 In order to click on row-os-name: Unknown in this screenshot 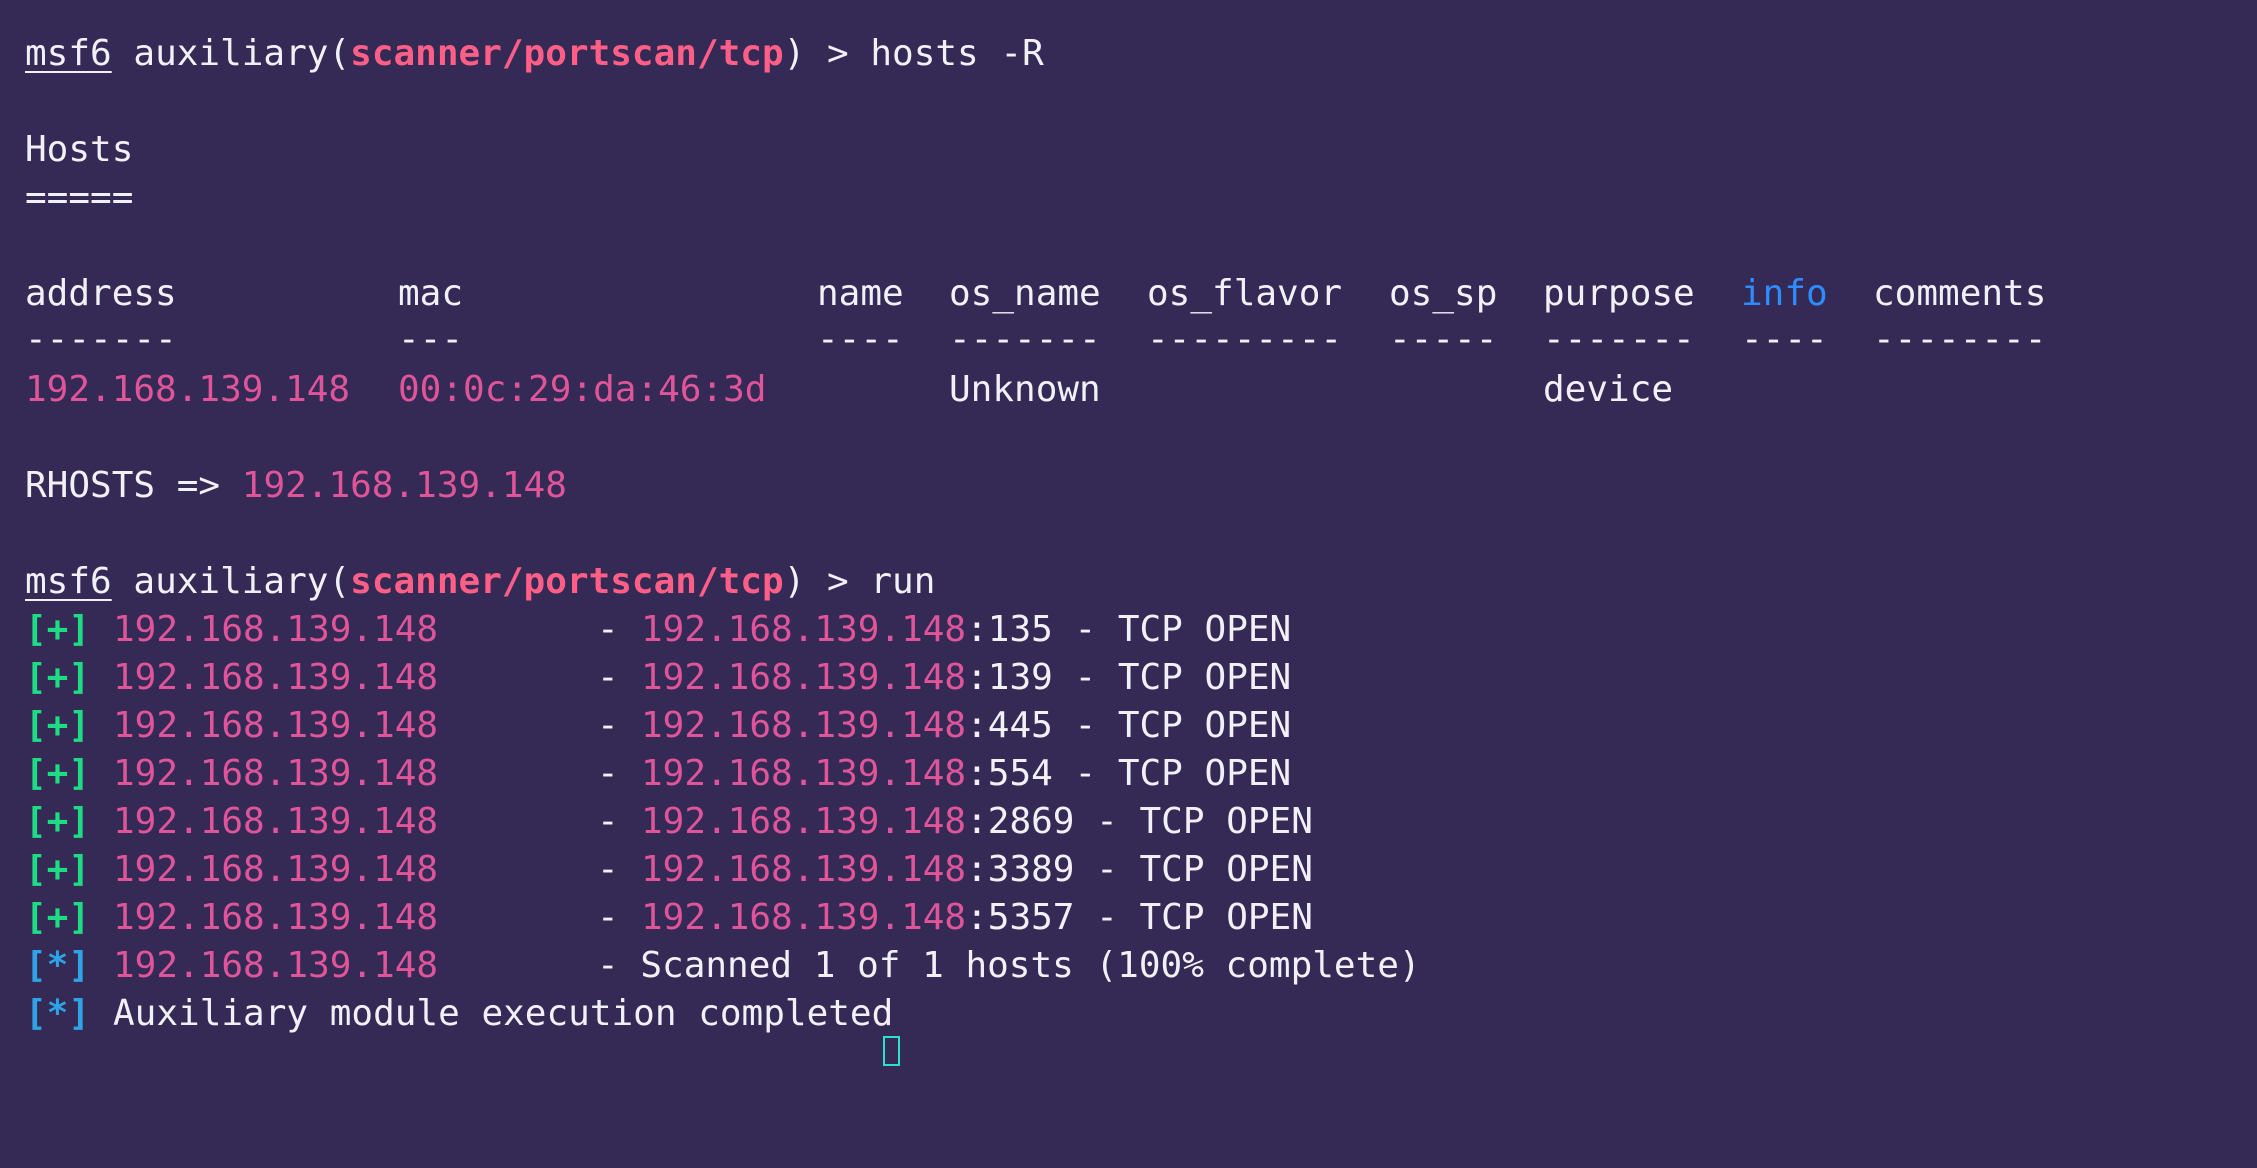, I will do `click(1025, 389)`.